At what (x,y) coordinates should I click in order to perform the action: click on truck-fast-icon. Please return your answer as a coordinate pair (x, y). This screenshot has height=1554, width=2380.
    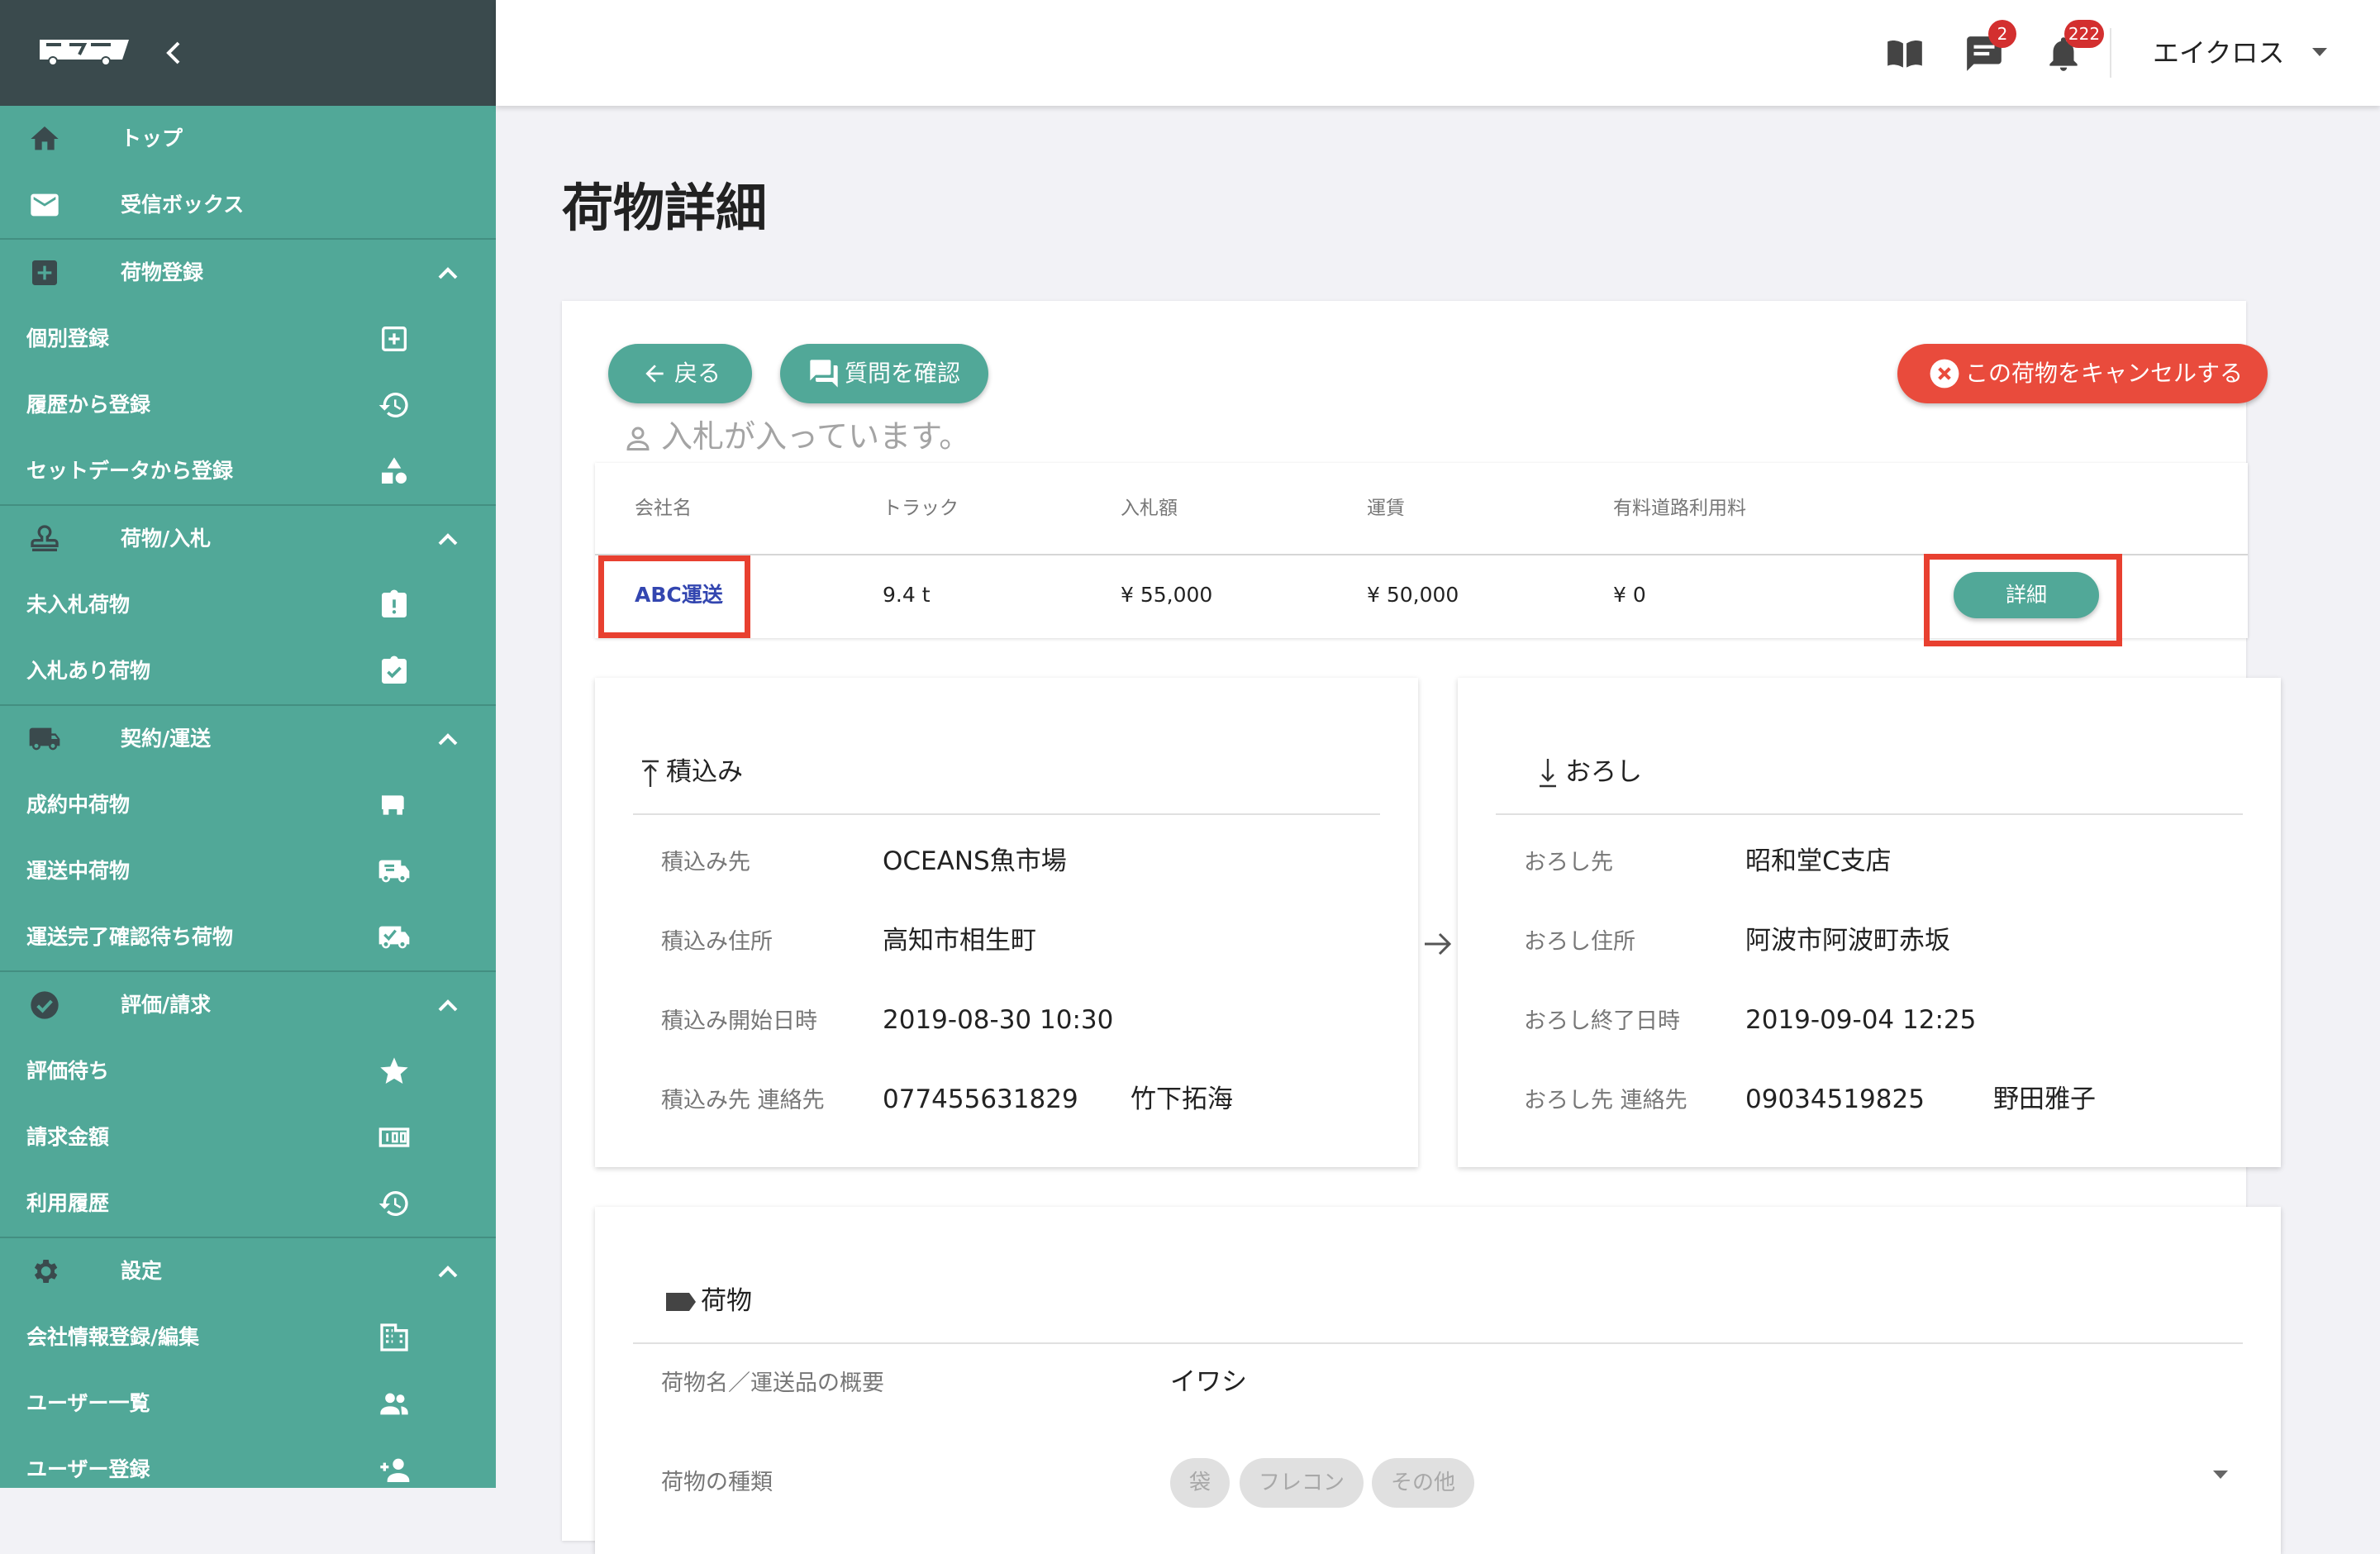
    Looking at the image, I should click on (394, 871).